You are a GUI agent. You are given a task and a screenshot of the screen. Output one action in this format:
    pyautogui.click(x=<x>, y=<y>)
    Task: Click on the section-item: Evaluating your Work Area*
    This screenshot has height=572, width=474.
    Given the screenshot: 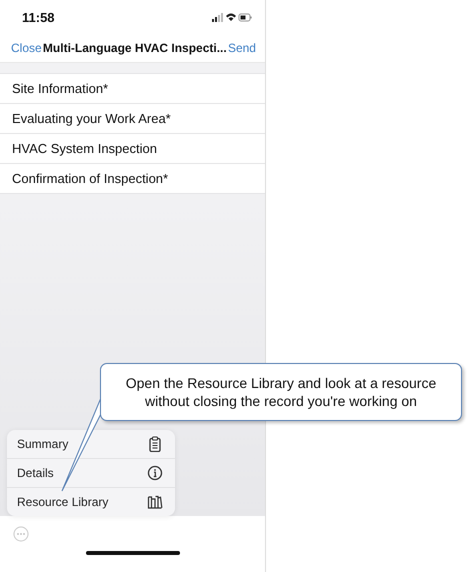 What is the action you would take?
    pyautogui.click(x=132, y=119)
    